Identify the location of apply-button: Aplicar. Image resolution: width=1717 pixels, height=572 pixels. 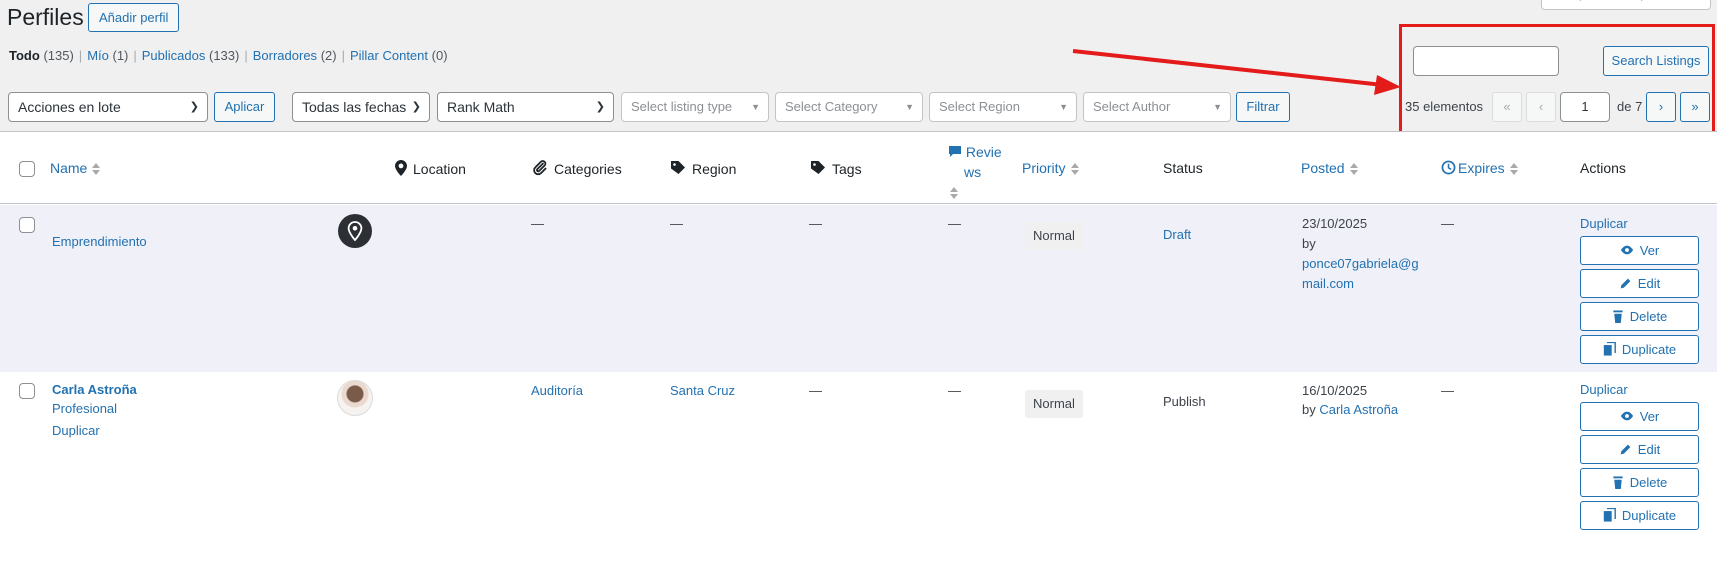
(244, 107).